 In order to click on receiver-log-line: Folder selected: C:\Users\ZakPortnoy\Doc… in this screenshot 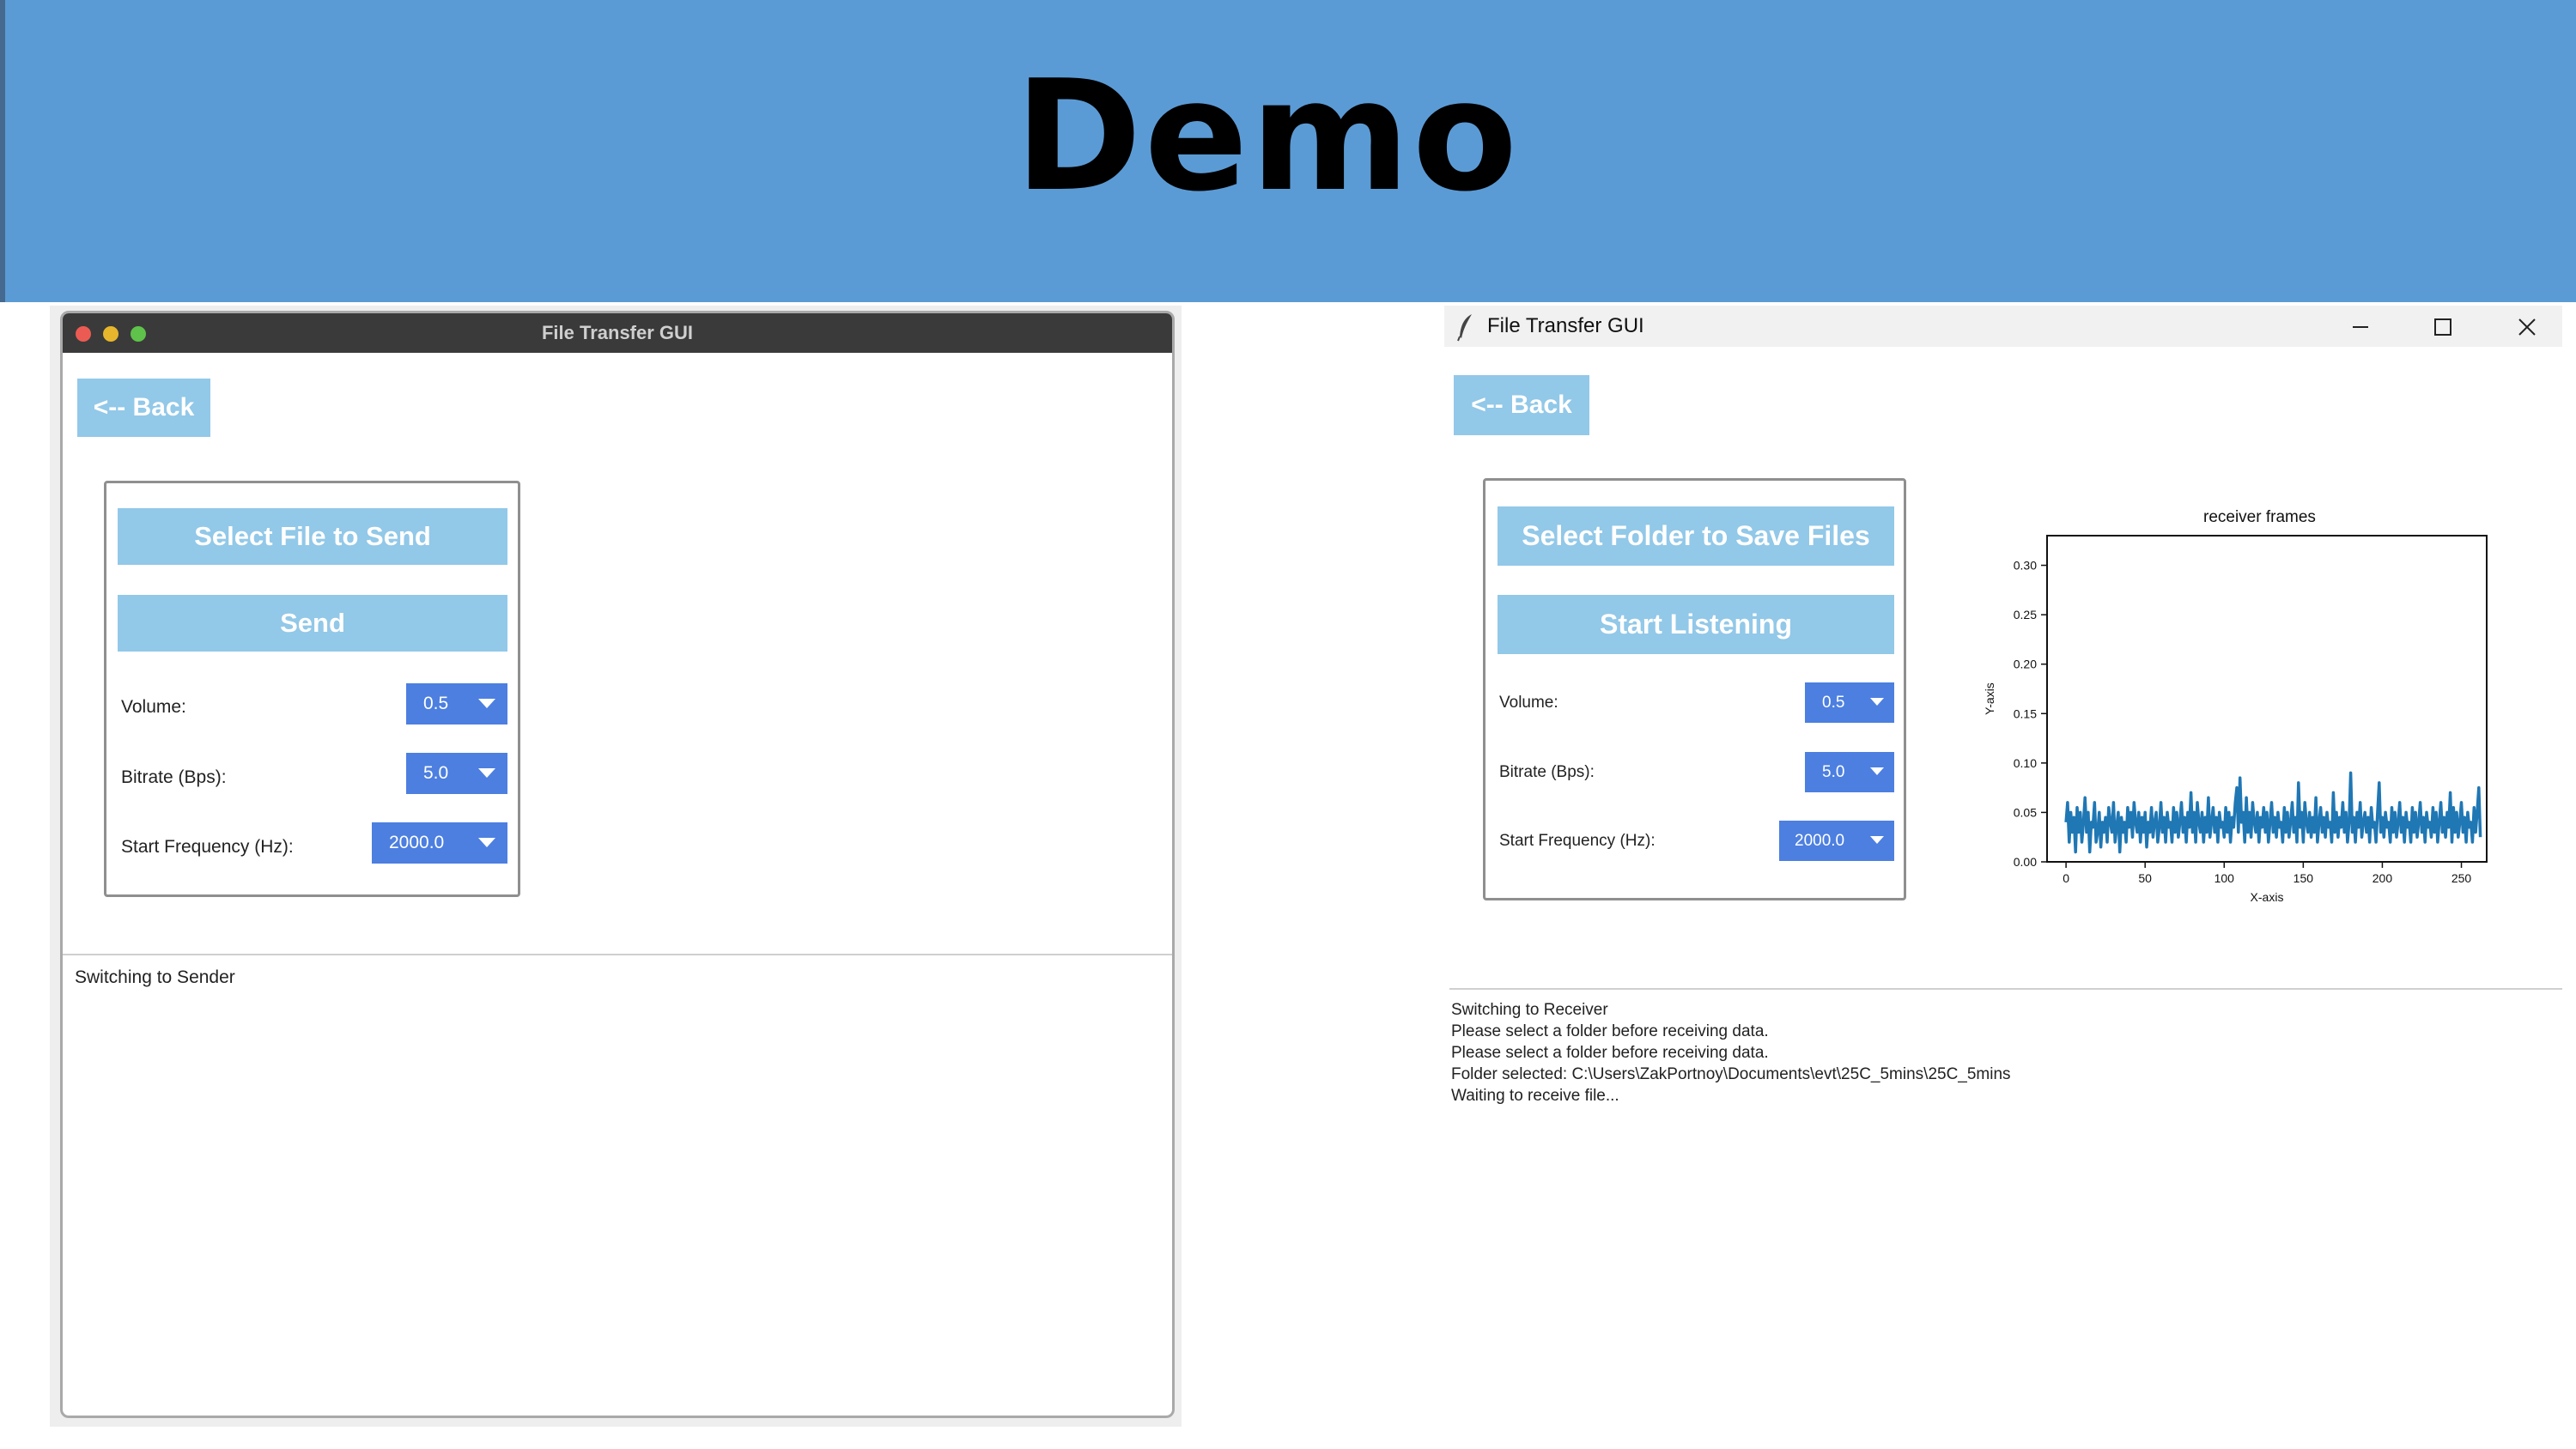, I will do `click(1731, 1074)`.